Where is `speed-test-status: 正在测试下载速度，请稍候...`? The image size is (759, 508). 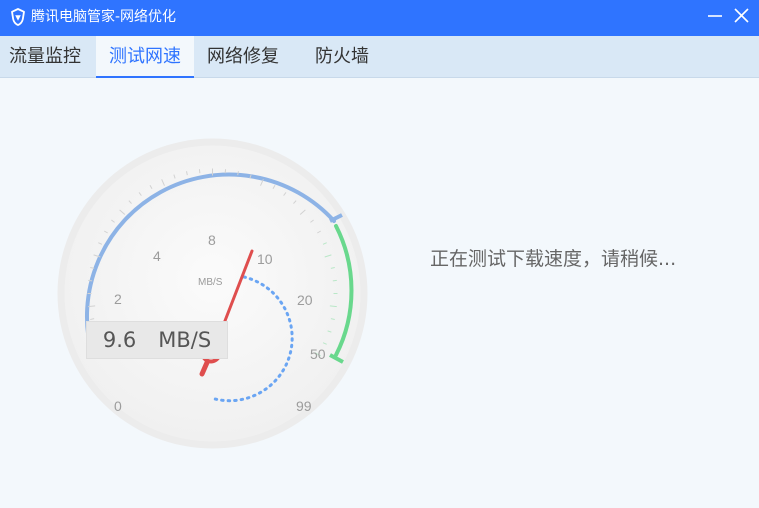
speed-test-status: 正在测试下载速度，请稍候... is located at coordinates (553, 259).